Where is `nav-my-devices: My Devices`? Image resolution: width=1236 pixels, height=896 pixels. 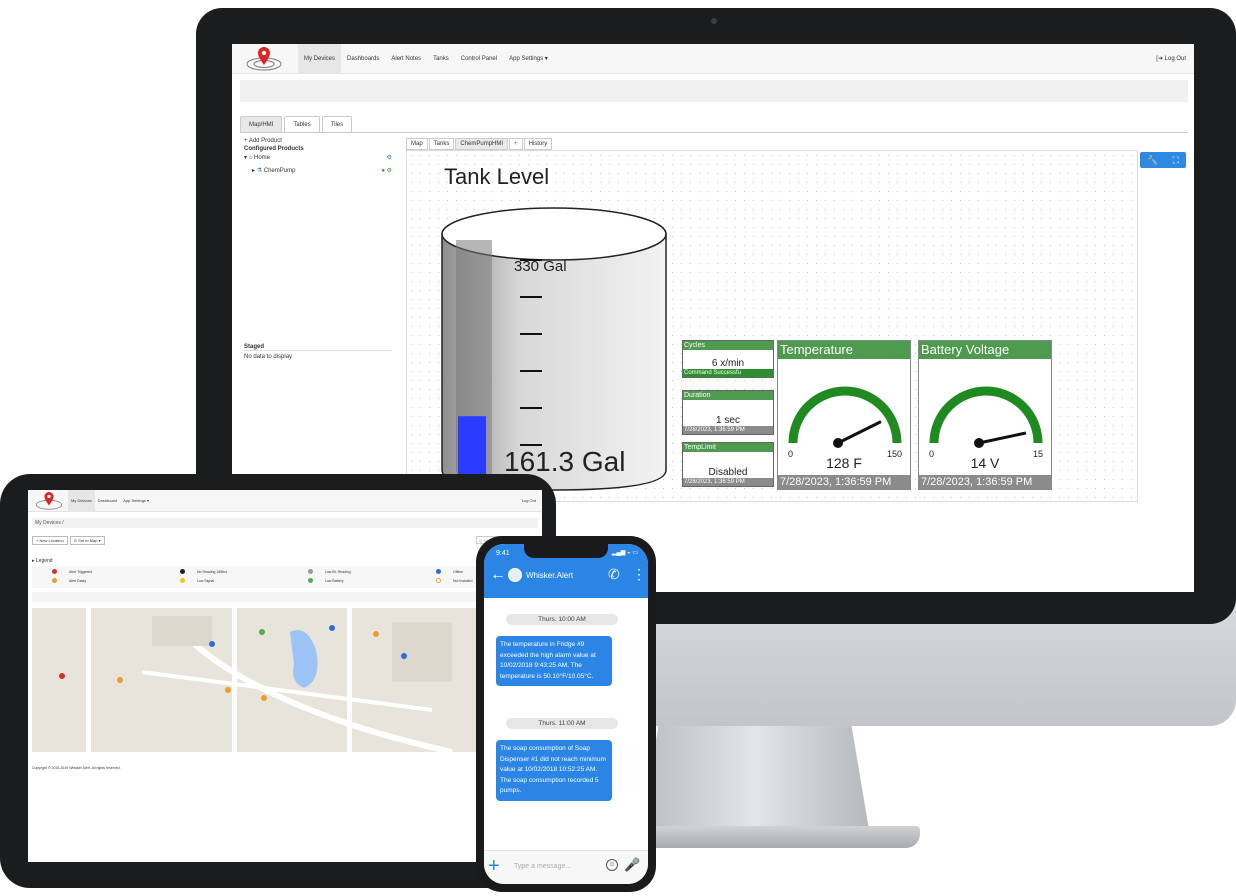
nav-my-devices: My Devices is located at coordinates (320, 59).